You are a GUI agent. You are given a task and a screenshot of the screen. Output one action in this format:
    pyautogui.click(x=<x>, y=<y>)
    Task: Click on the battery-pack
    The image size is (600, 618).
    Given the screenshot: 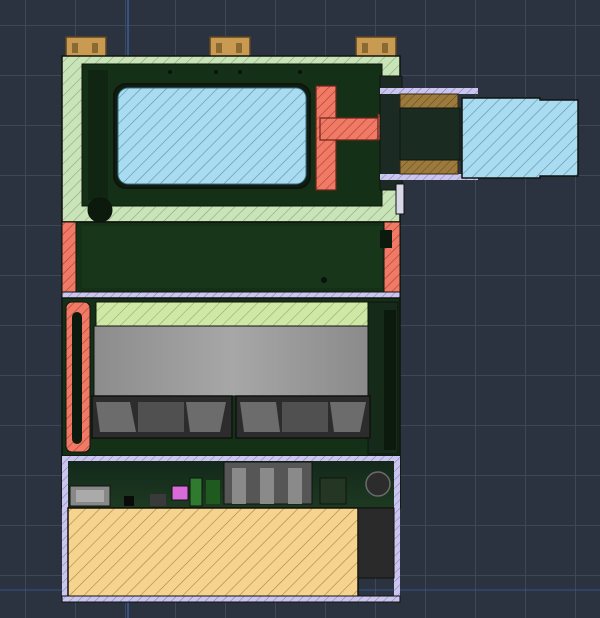 What is the action you would take?
    pyautogui.click(x=231, y=555)
    